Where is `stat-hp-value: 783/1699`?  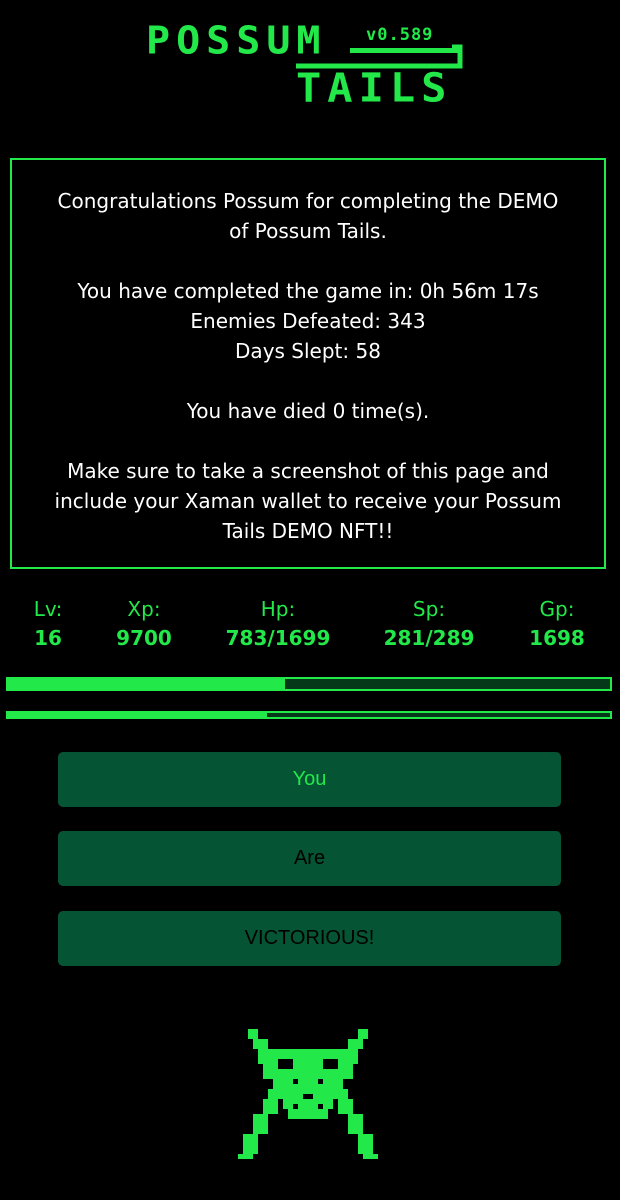
stat-hp-value: 783/1699 is located at coordinates (278, 638).